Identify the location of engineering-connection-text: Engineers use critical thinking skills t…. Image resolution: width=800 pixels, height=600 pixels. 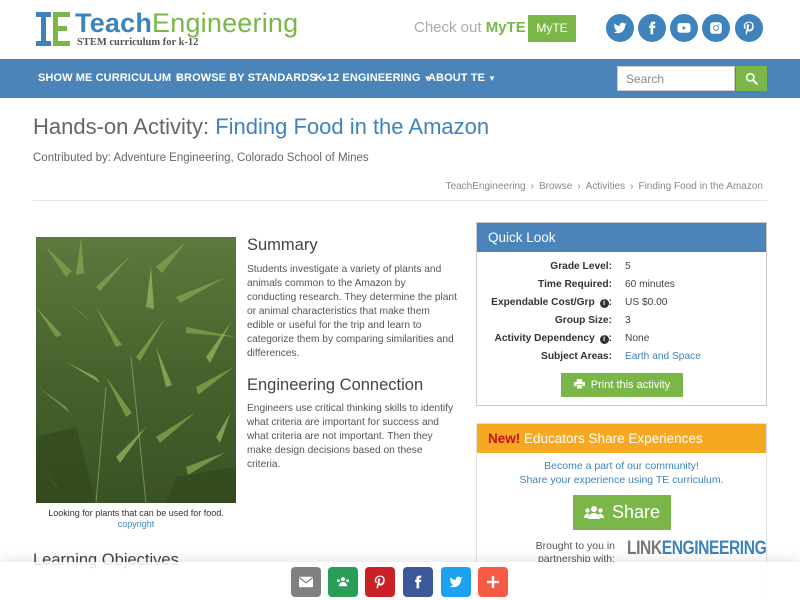
(350, 436).